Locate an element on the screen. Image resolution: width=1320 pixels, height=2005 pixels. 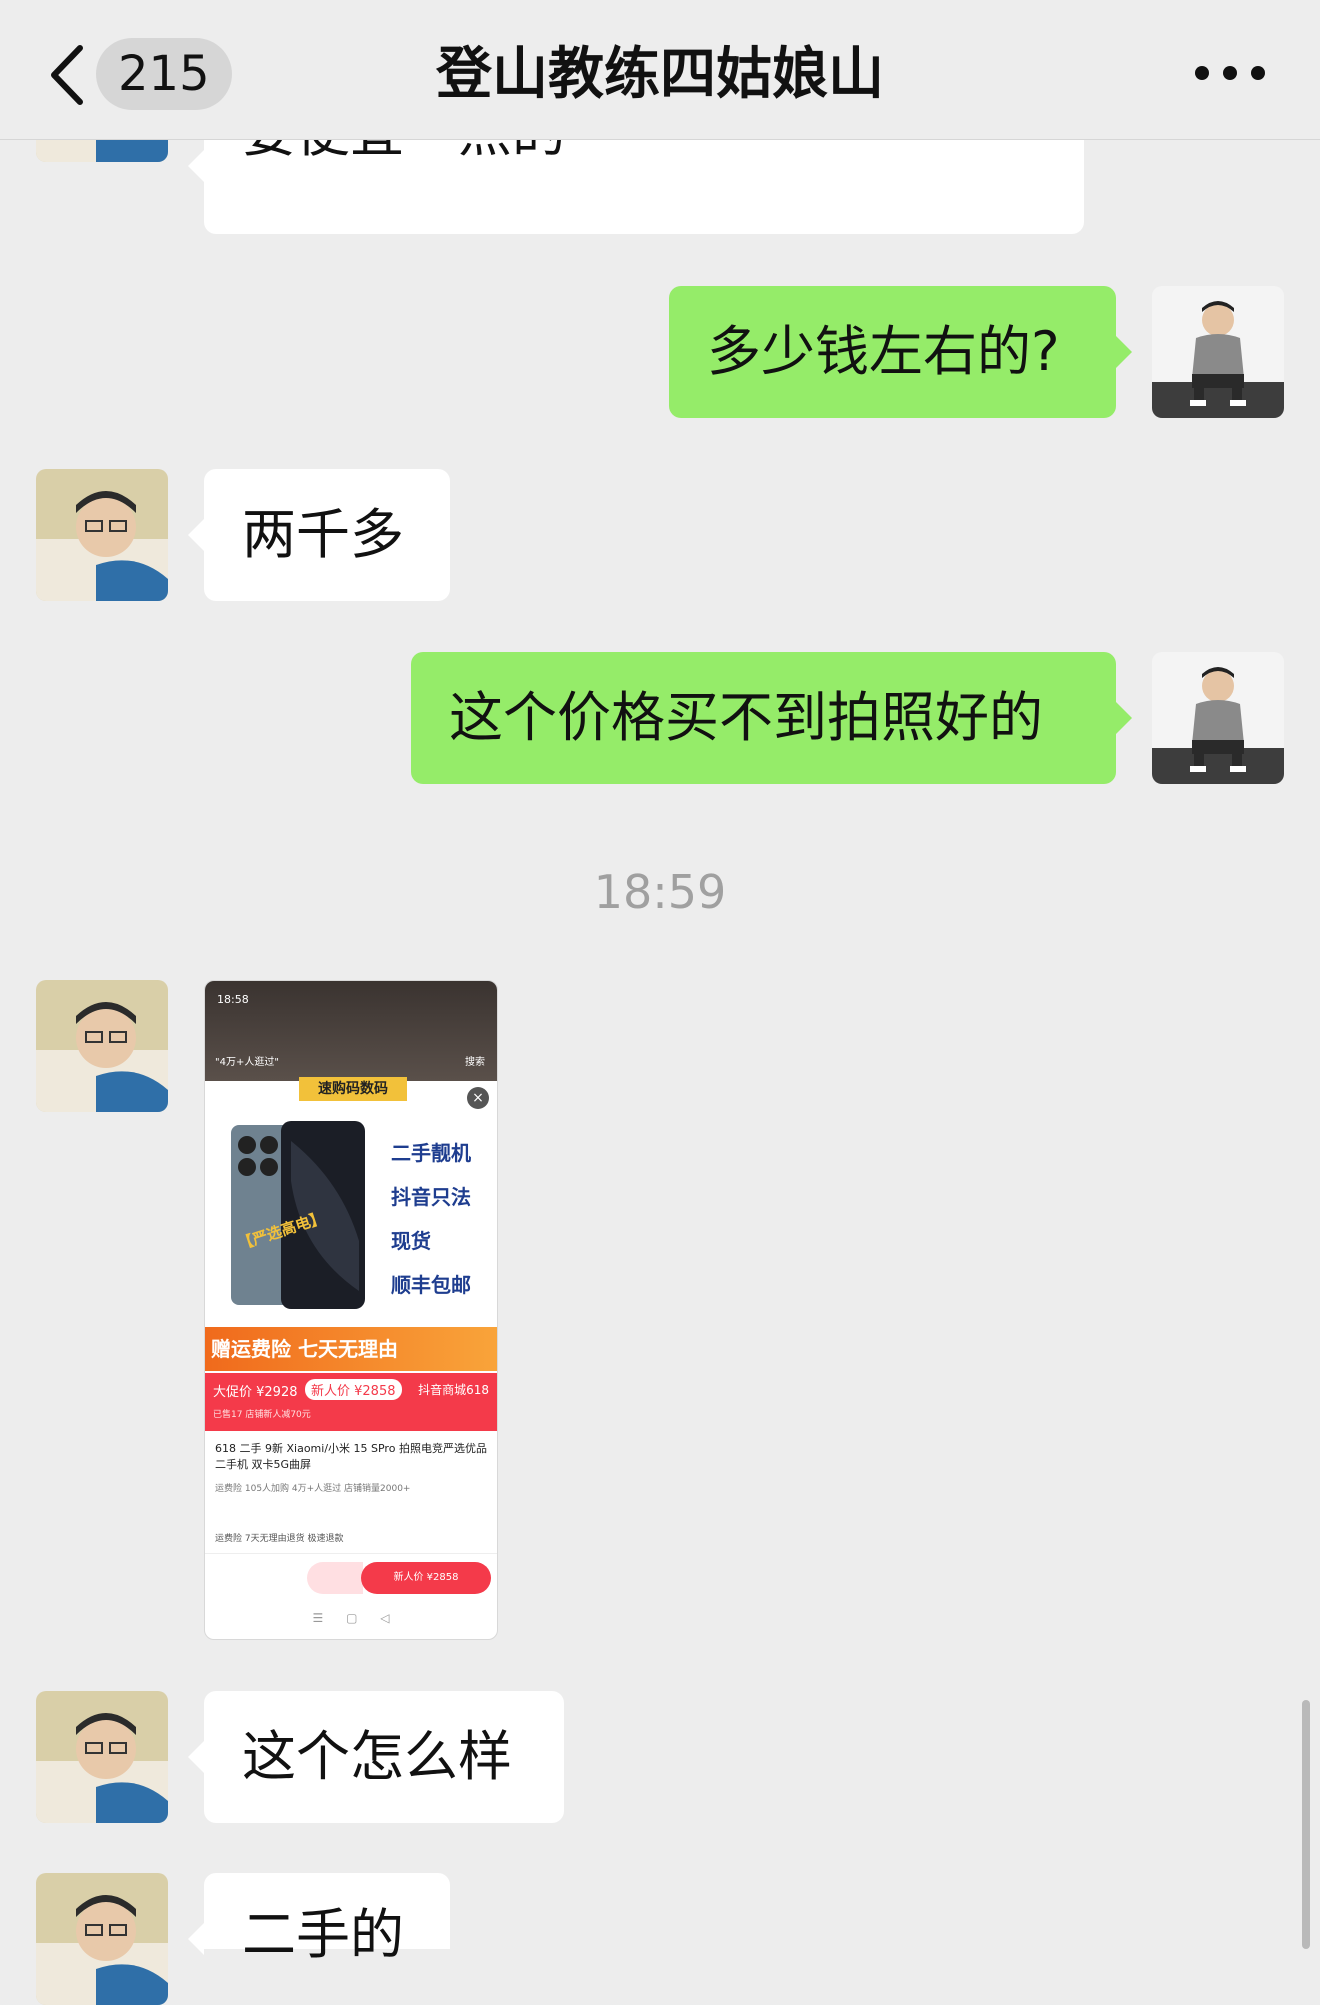
back-button is located at coordinates (69, 75).